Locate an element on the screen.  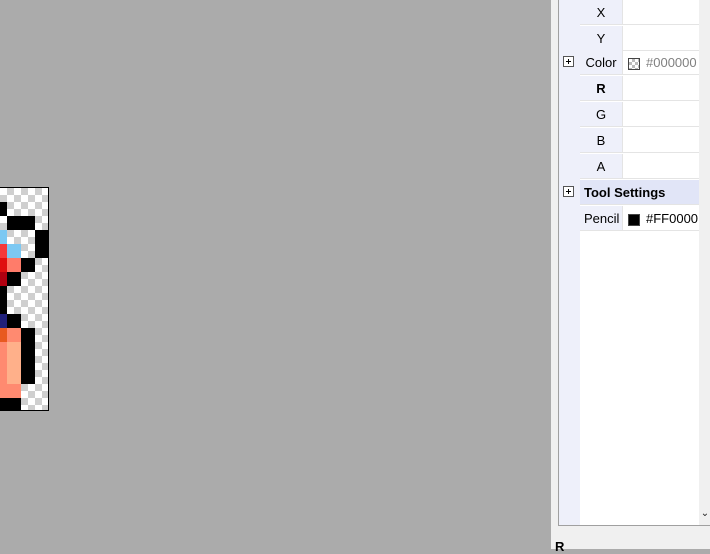
property-label: A is located at coordinates (601, 166).